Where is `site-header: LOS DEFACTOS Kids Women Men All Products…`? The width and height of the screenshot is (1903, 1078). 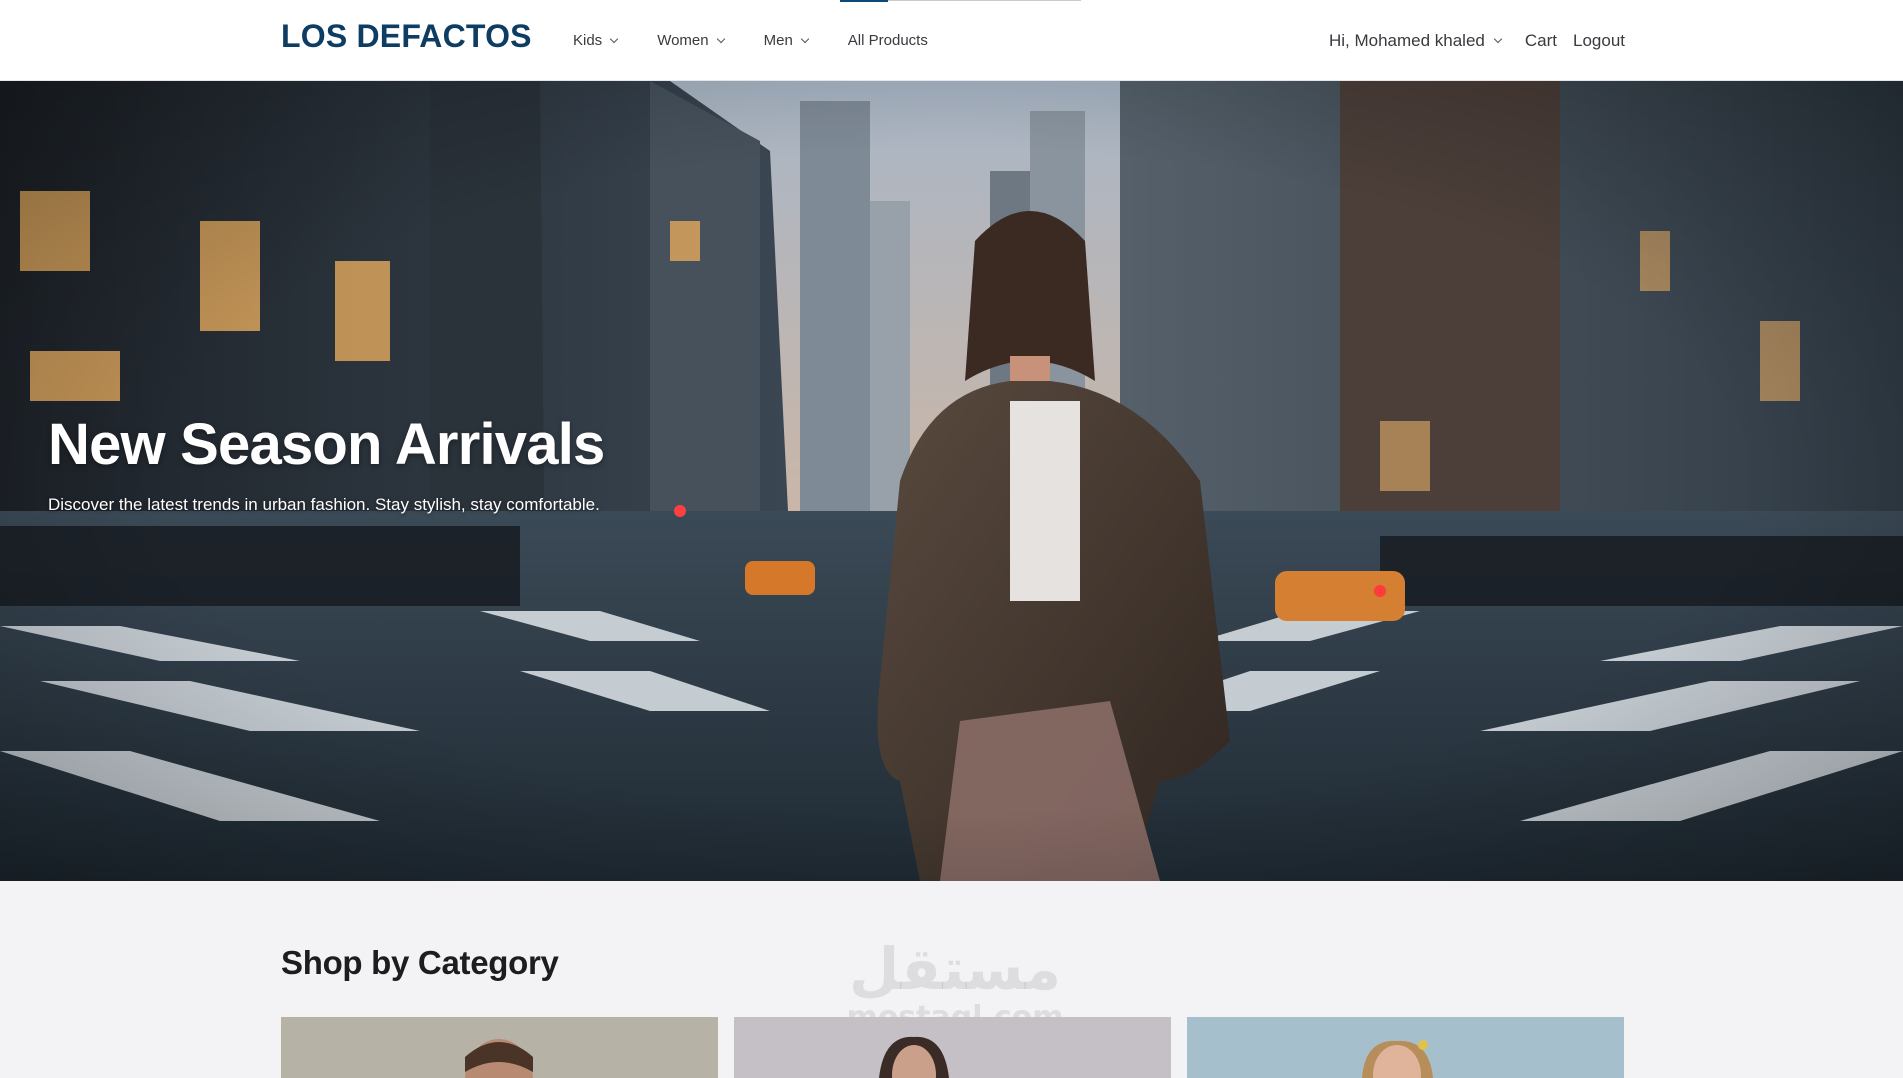
site-header: LOS DEFACTOS Kids Women Men All Products… is located at coordinates (951, 40).